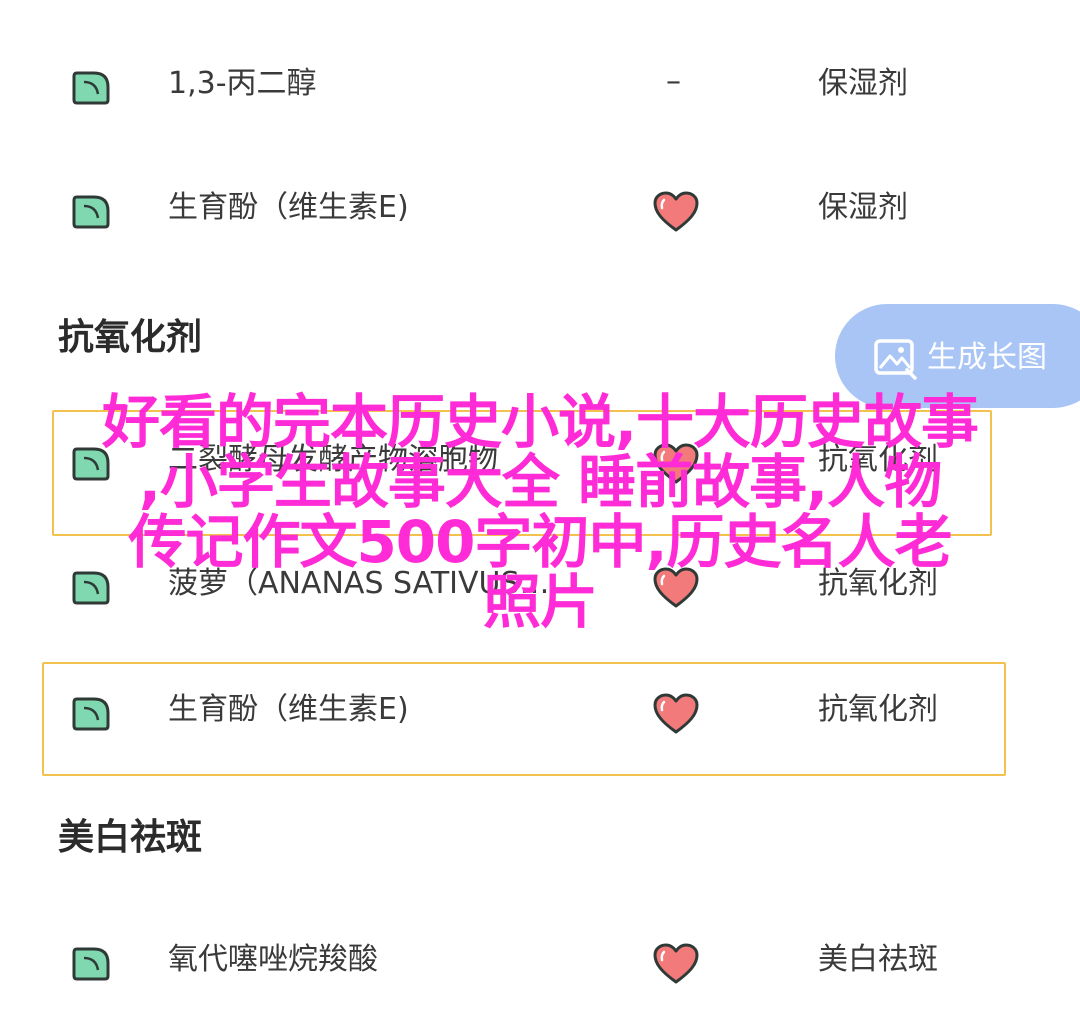 Image resolution: width=1080 pixels, height=1036 pixels. Describe the element at coordinates (540, 602) in the screenshot. I see `overlay-line: 照片` at that location.